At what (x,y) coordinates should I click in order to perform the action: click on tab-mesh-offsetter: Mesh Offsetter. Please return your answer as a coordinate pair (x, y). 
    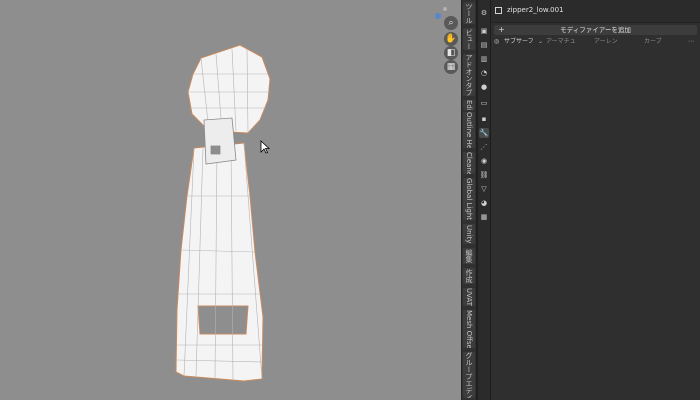
    Looking at the image, I should click on (469, 329).